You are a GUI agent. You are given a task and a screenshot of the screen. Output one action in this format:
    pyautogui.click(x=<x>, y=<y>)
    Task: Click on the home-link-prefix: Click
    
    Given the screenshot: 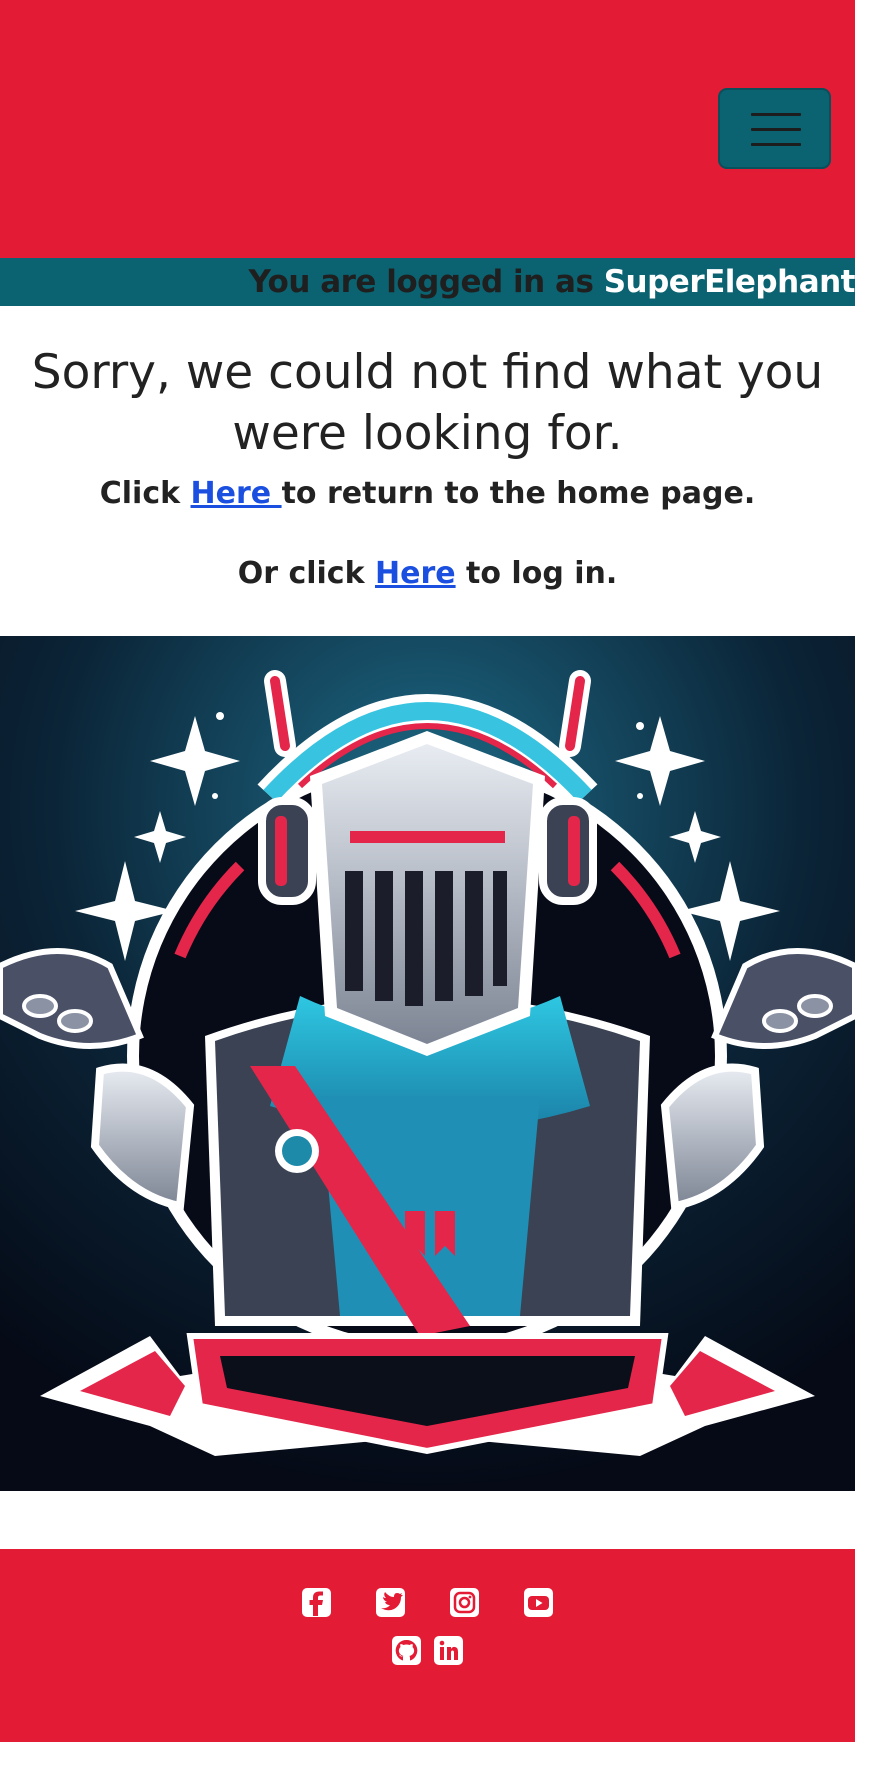 What is the action you would take?
    pyautogui.click(x=145, y=493)
    